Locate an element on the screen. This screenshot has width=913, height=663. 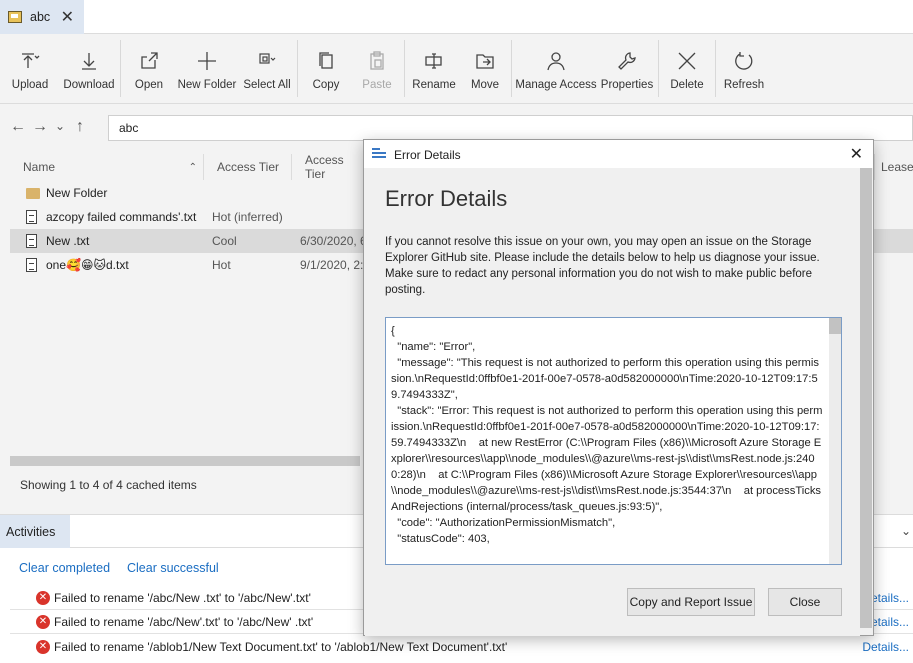
open-label: Open is located at coordinates (149, 85).